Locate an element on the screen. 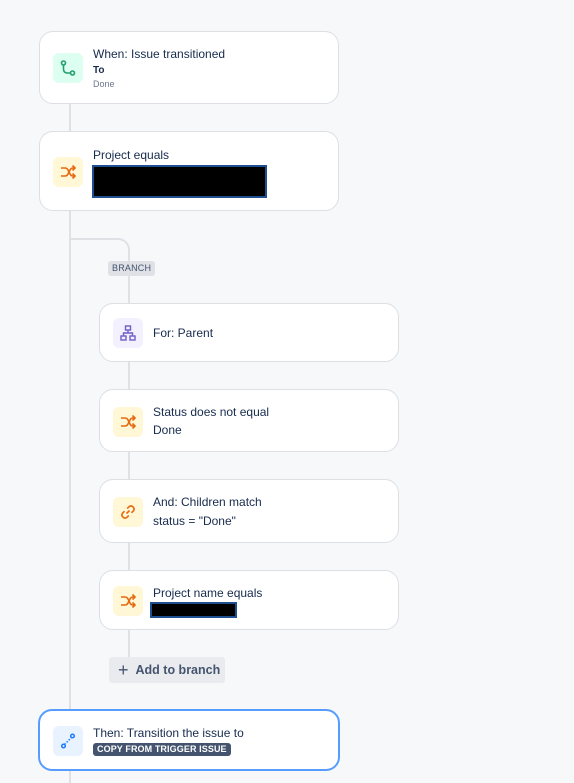  transition-action-title: Then: Transition the issue to is located at coordinates (168, 733).